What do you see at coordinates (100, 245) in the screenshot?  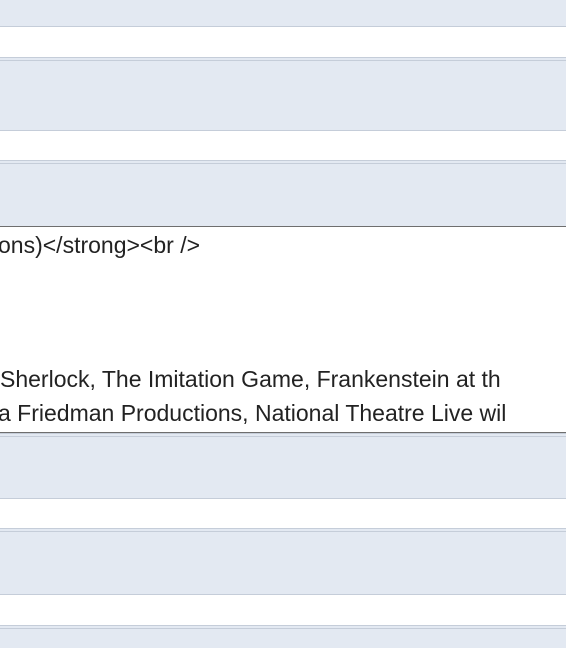 I see `code-text-line: ons)</strong><br />` at bounding box center [100, 245].